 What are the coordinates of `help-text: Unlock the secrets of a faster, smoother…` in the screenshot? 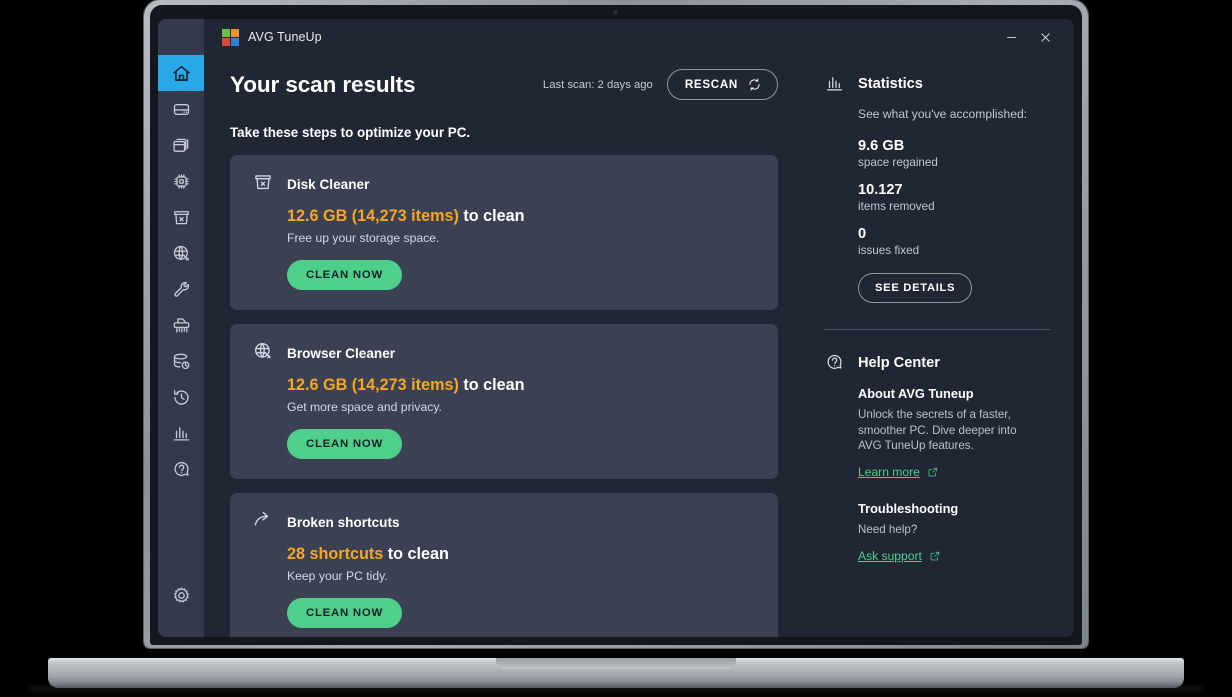 It's located at (937, 430).